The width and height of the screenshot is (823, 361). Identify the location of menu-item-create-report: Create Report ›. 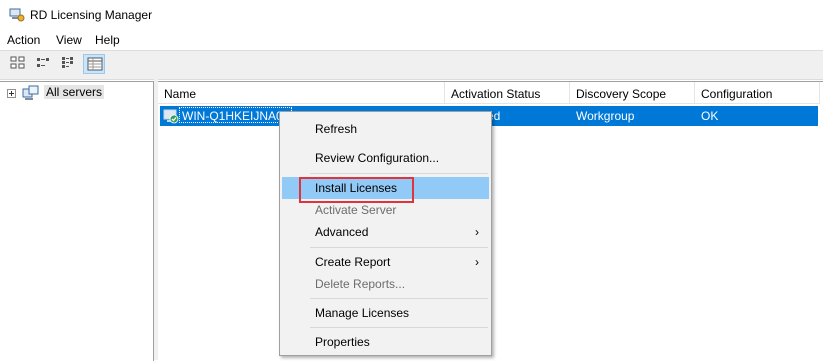
(385, 262).